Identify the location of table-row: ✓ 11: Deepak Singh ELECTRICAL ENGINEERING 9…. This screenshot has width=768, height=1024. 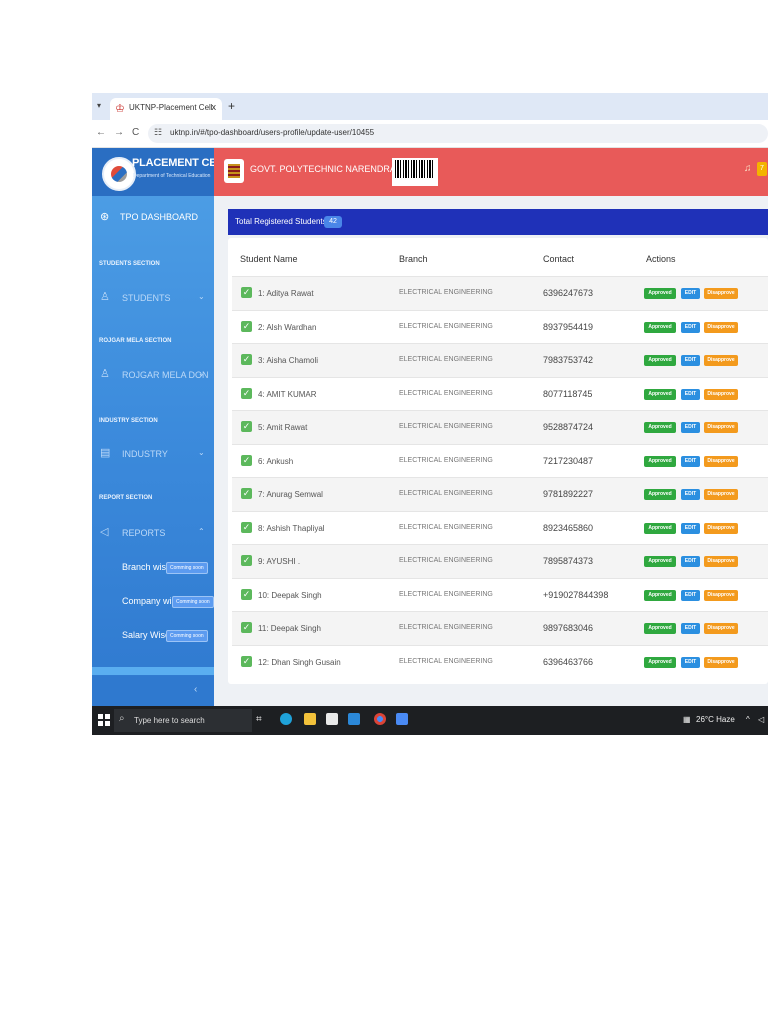
(500, 628).